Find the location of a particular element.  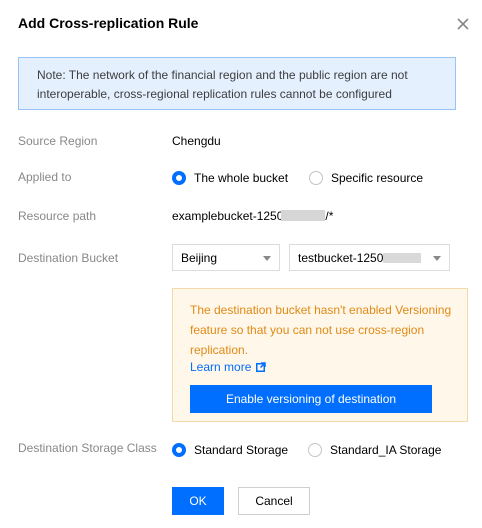

radio-standard-storage-label: Standard Storage is located at coordinates (241, 450).